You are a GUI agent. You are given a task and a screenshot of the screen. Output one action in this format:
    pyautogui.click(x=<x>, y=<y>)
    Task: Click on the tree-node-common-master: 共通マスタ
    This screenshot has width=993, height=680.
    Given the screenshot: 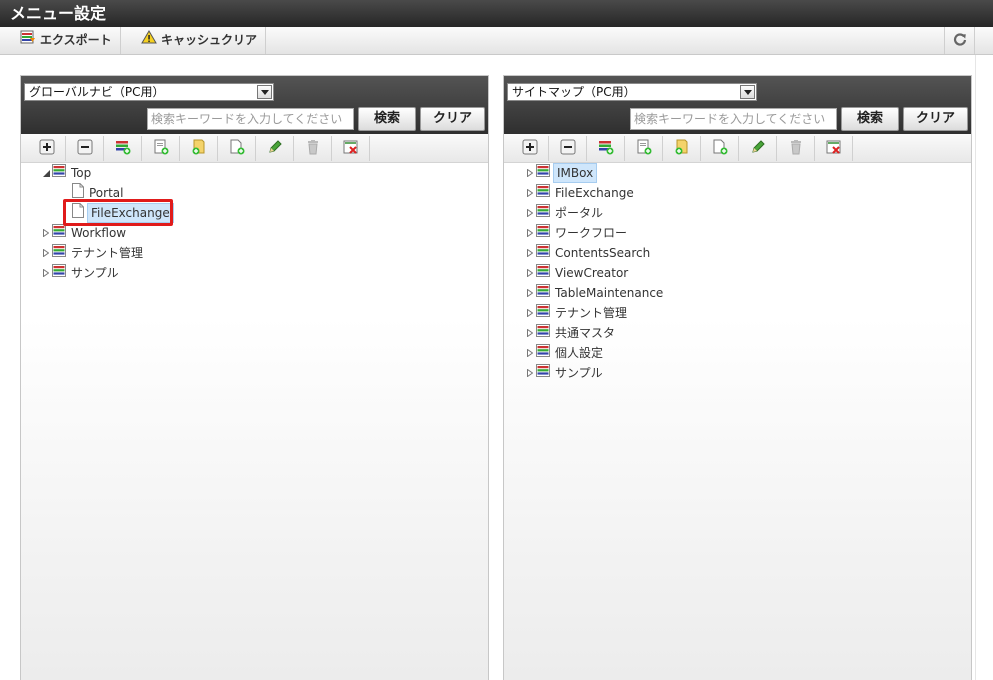 What is the action you would take?
    pyautogui.click(x=571, y=333)
    